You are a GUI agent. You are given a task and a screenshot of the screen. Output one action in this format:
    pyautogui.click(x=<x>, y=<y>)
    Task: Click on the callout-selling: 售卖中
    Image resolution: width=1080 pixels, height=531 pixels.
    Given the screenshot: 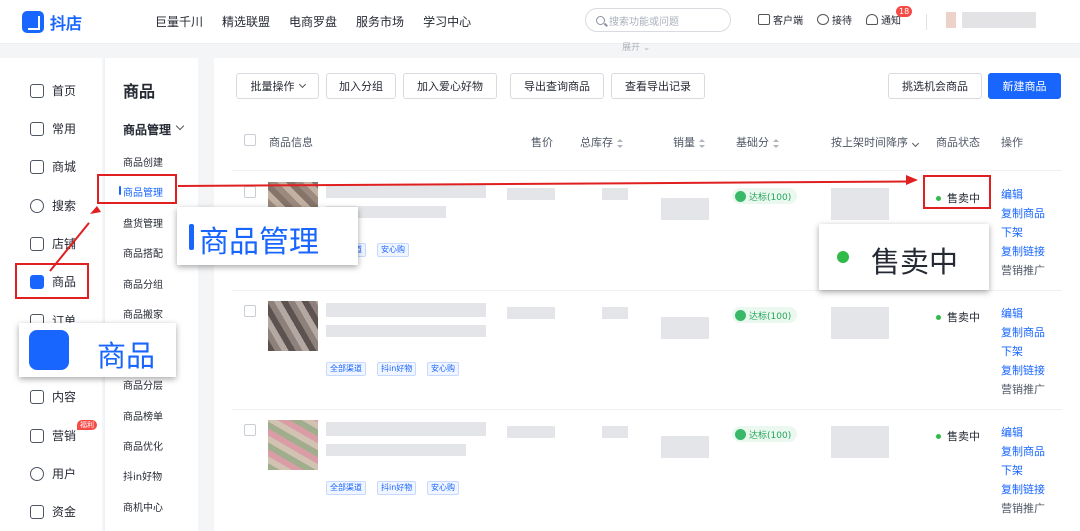 What is the action you would take?
    pyautogui.click(x=904, y=257)
    